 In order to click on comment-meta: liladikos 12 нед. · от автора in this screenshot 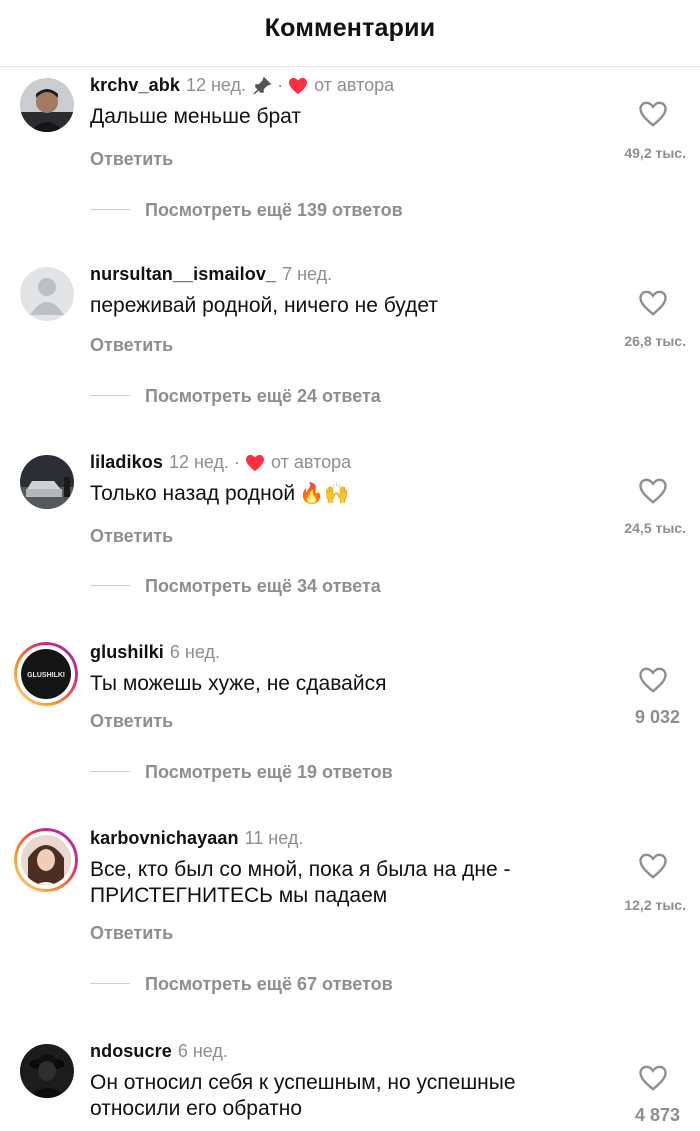, I will do `click(220, 462)`.